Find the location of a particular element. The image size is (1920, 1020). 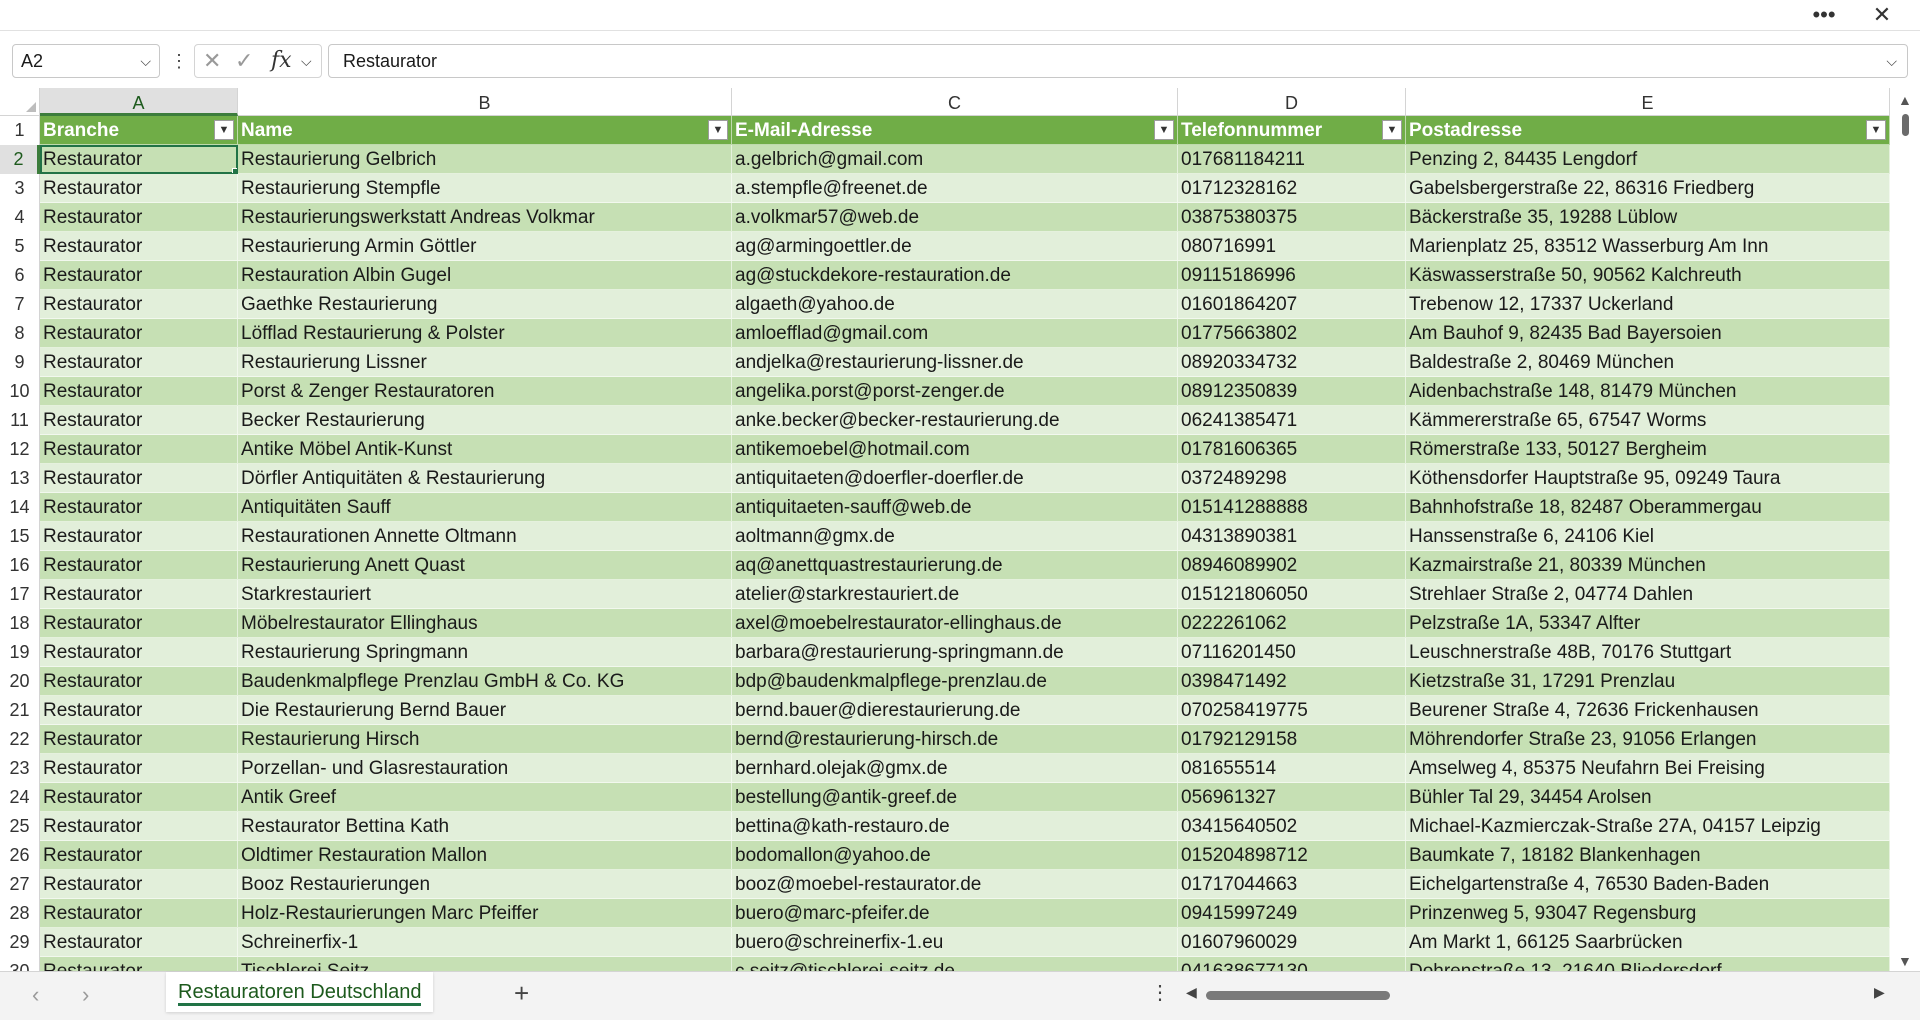

table-cell: Strehlaer Straße 2, 04774 Dahlen is located at coordinates (1648, 594).